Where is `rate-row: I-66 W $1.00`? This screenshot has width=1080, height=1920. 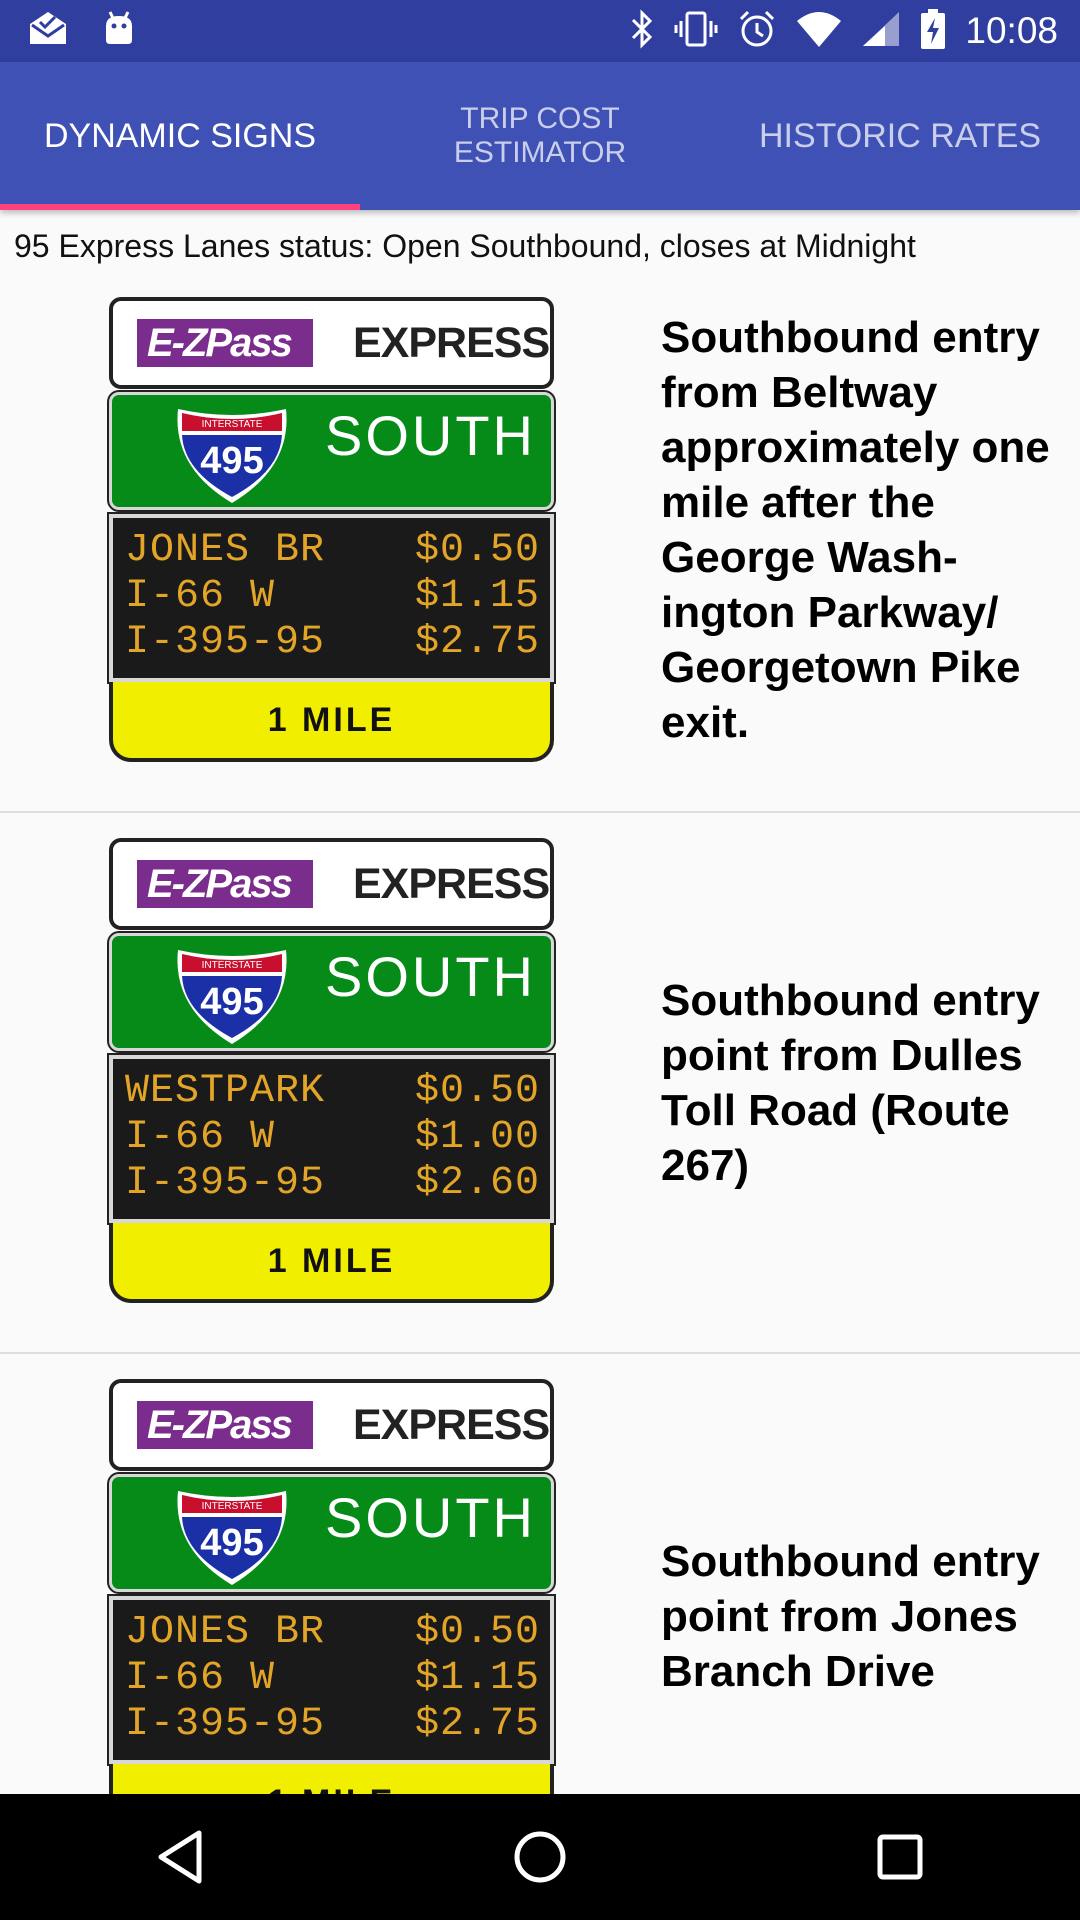
rate-row: I-66 W $1.00 is located at coordinates (332, 1137).